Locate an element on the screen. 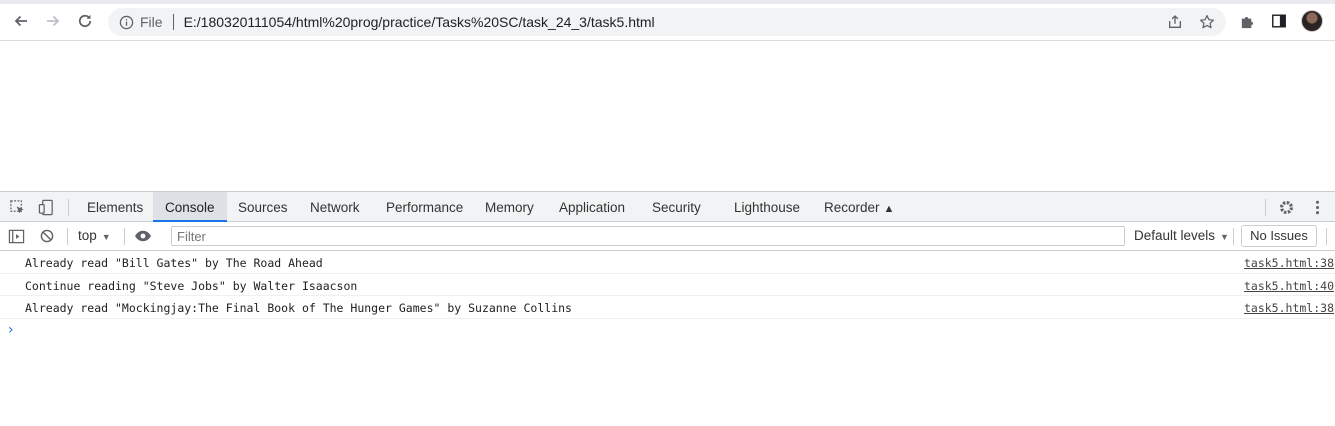 The image size is (1335, 426). tab-console: Console is located at coordinates (190, 207).